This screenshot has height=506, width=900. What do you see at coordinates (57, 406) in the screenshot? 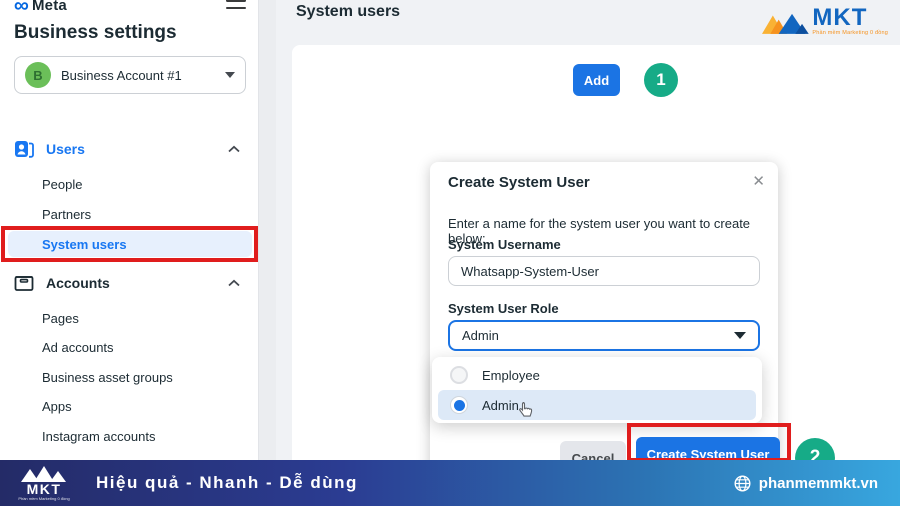
I see `sidebar-item-label: Apps` at bounding box center [57, 406].